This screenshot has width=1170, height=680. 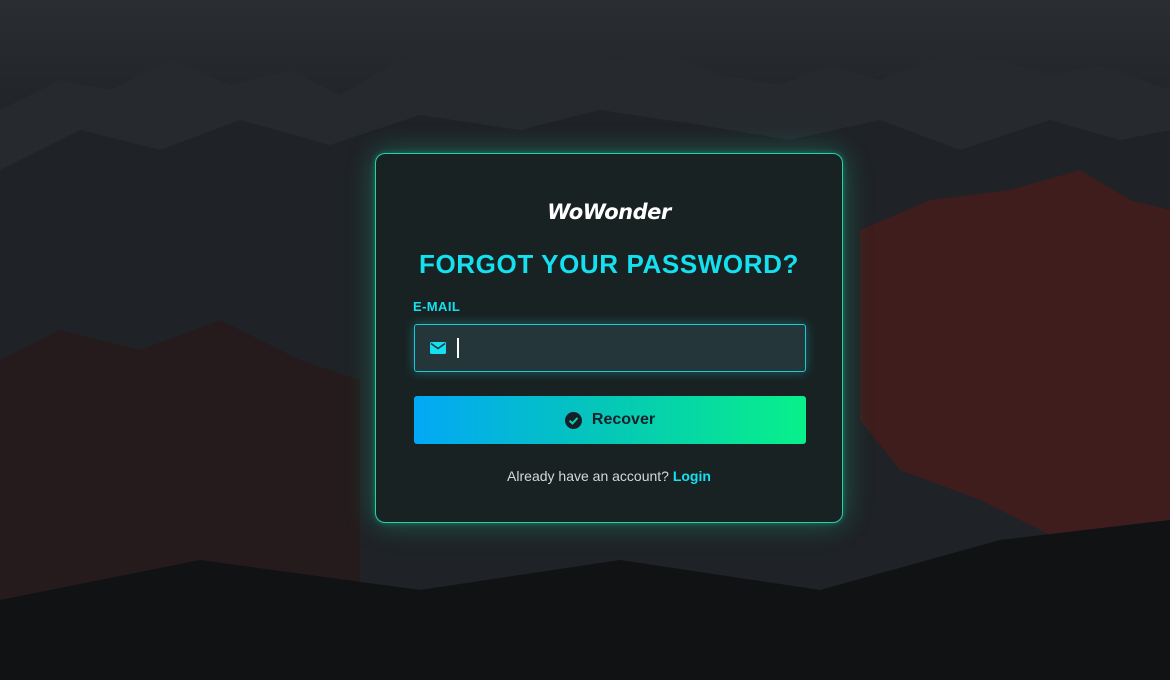 I want to click on email-input, so click(x=627, y=349).